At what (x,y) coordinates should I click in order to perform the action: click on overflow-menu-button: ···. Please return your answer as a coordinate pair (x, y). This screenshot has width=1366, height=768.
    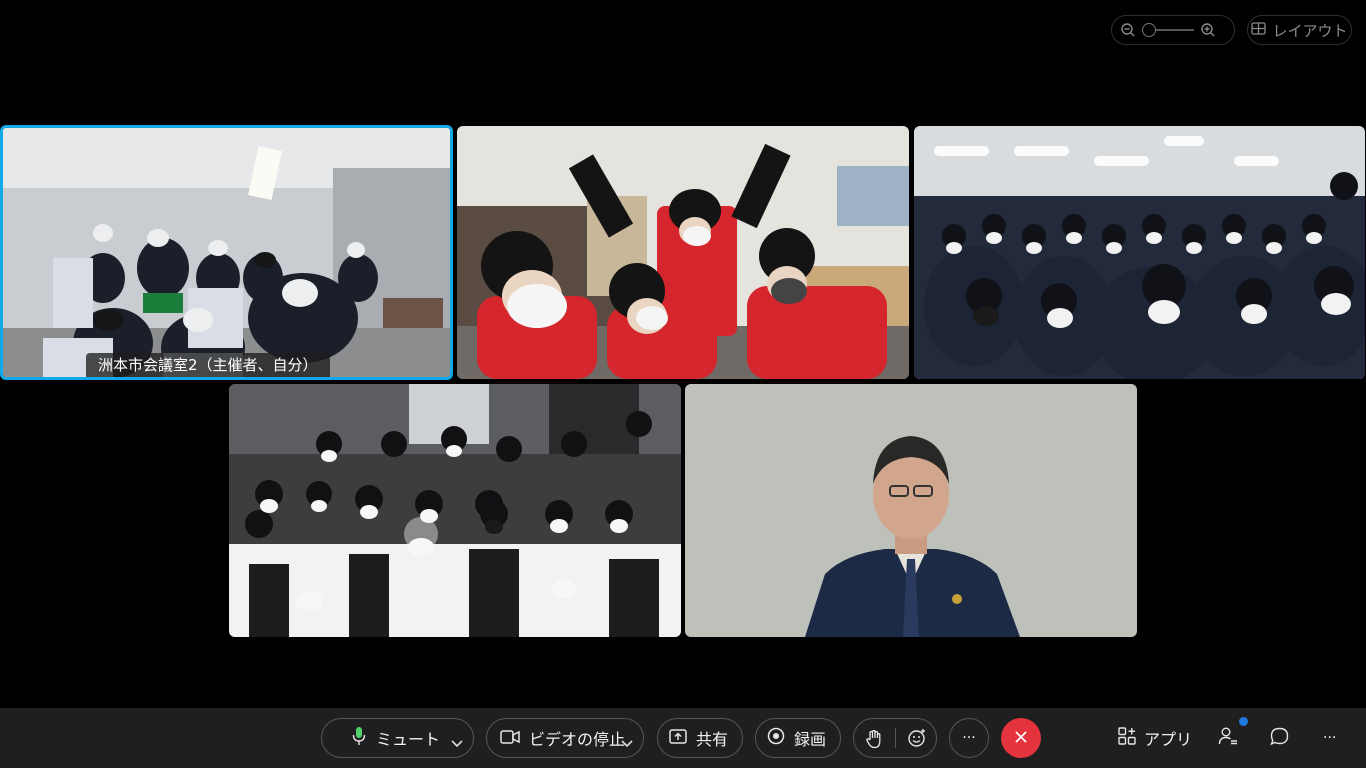
    Looking at the image, I should click on (1329, 738).